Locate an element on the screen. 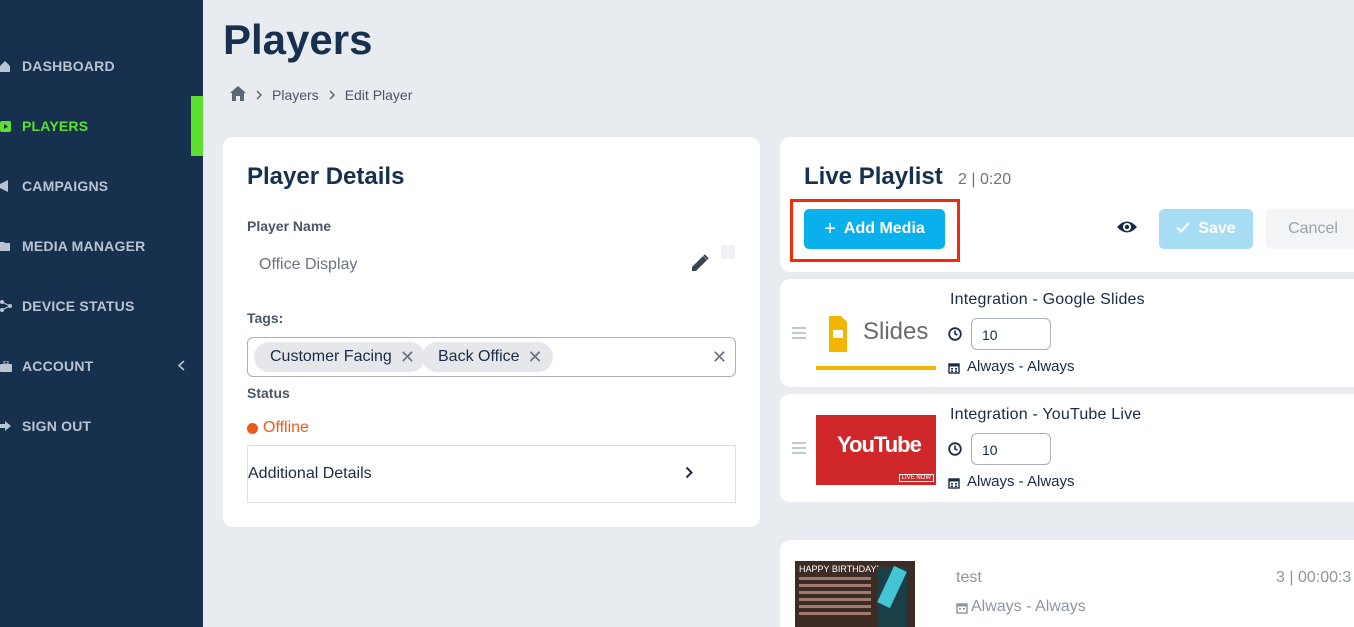 This screenshot has width=1354, height=627. thumbnail-heading: HAPPY BIRTHDAY! is located at coordinates (839, 569).